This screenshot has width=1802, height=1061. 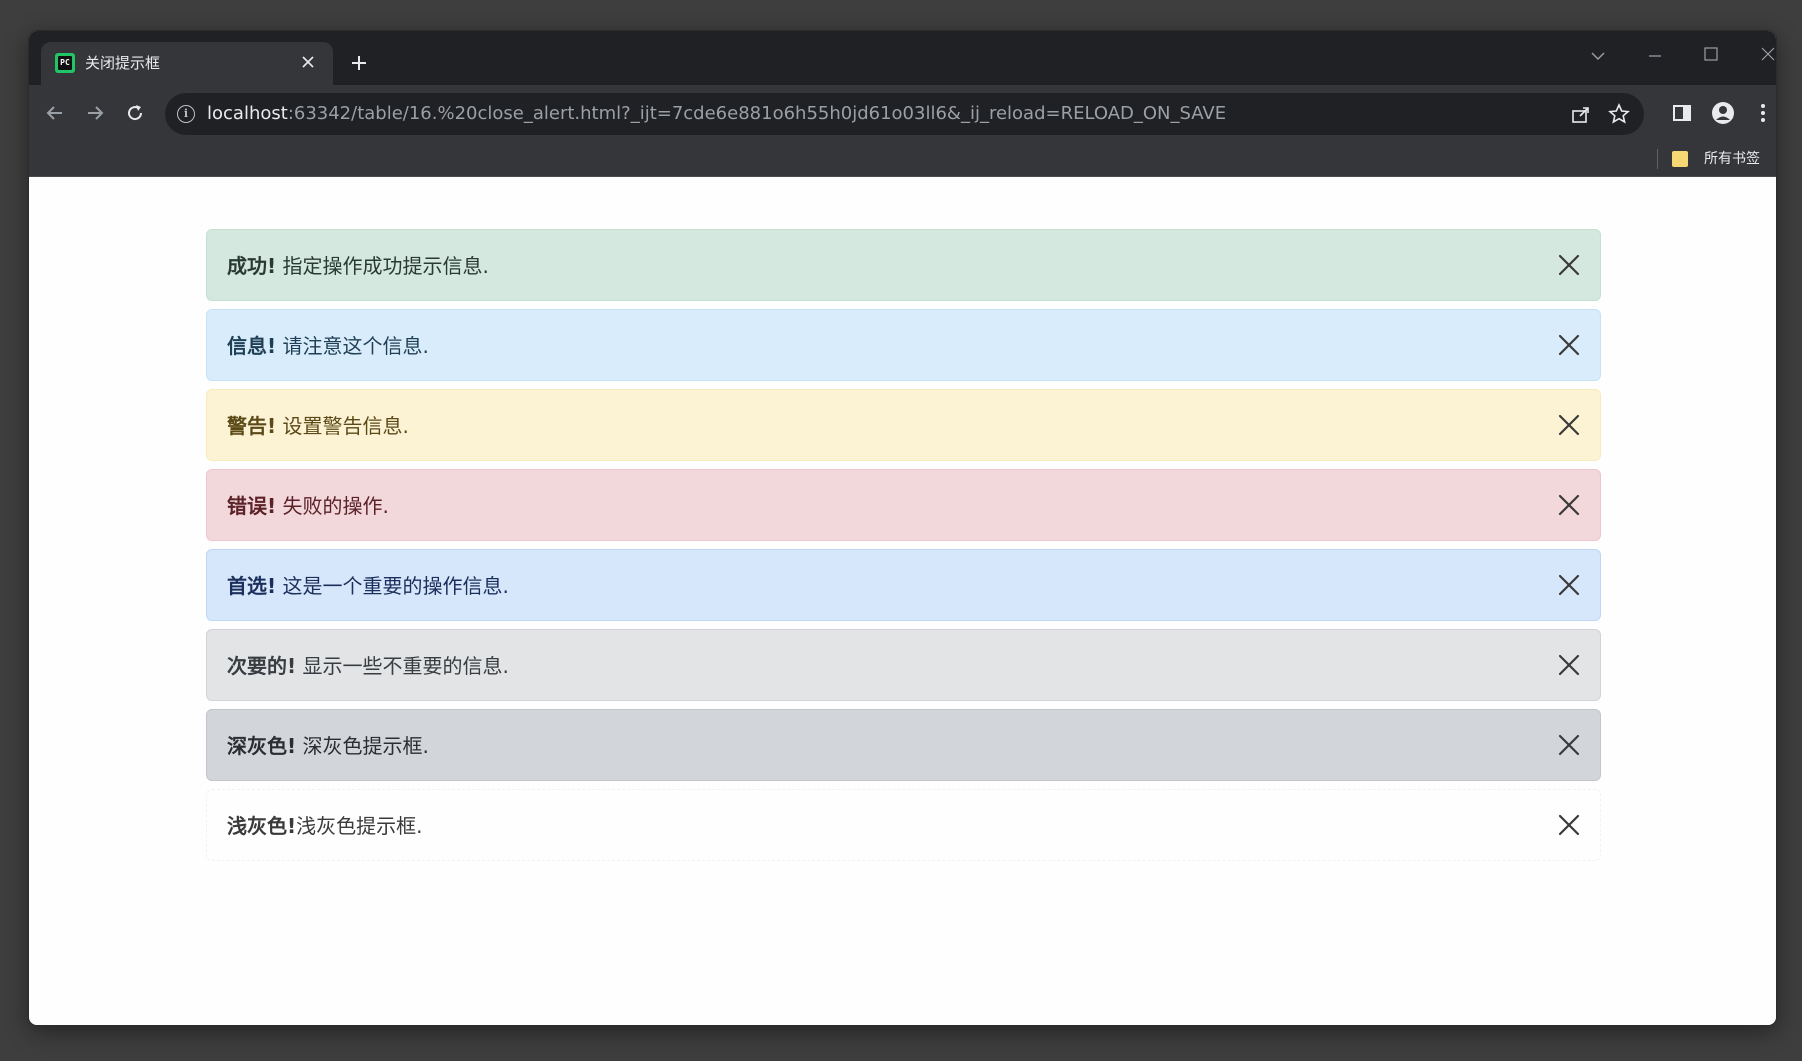 What do you see at coordinates (1657, 159) in the screenshot?
I see `bookmarks-divider` at bounding box center [1657, 159].